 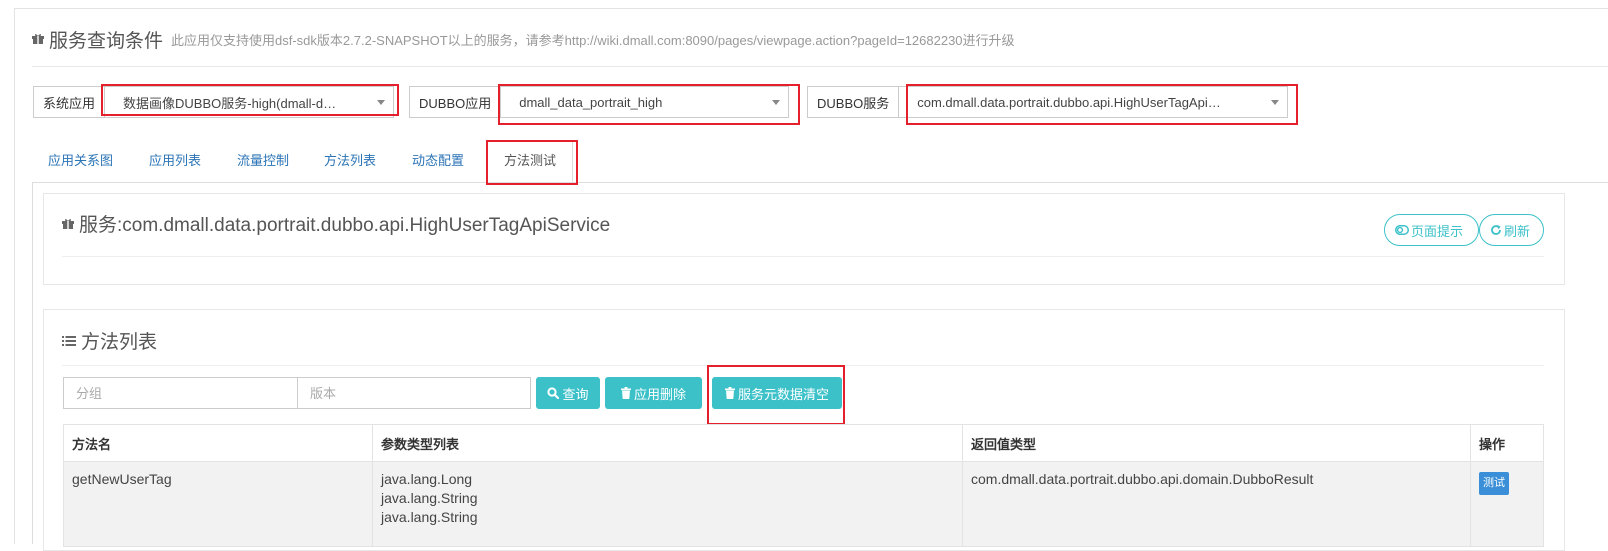 I want to click on method-list-divider, so click(x=803, y=365).